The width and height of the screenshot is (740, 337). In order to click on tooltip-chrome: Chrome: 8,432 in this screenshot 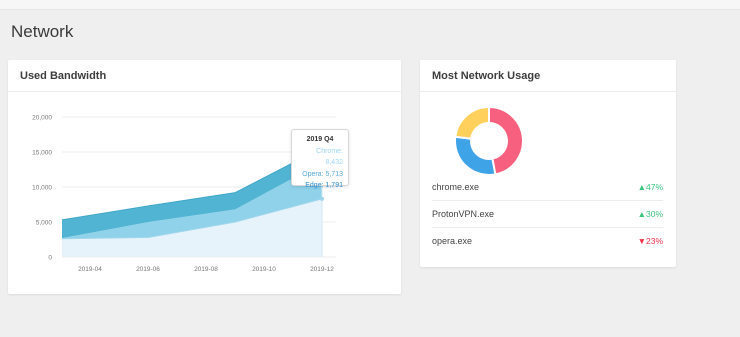, I will do `click(329, 157)`.